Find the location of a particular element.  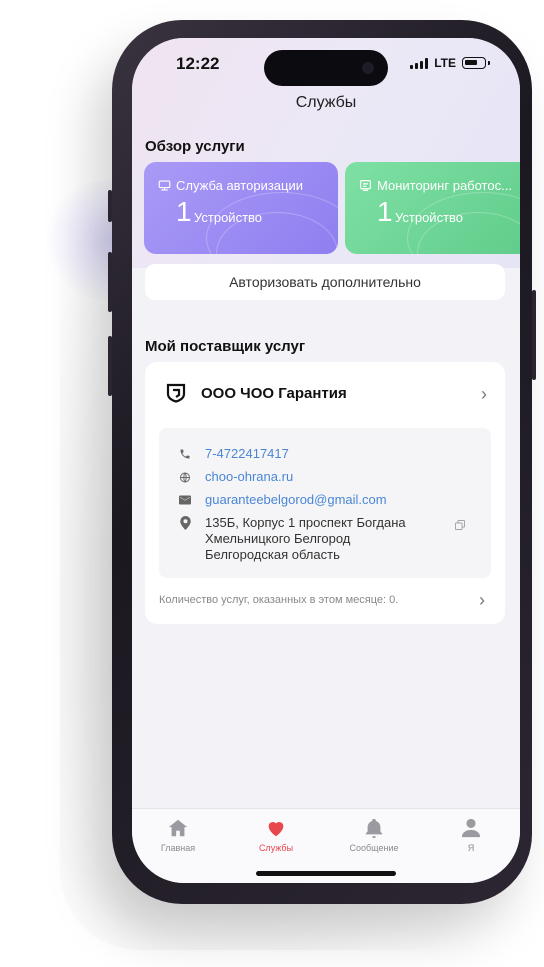

contact-phone: 7-4722417417 is located at coordinates (247, 453).